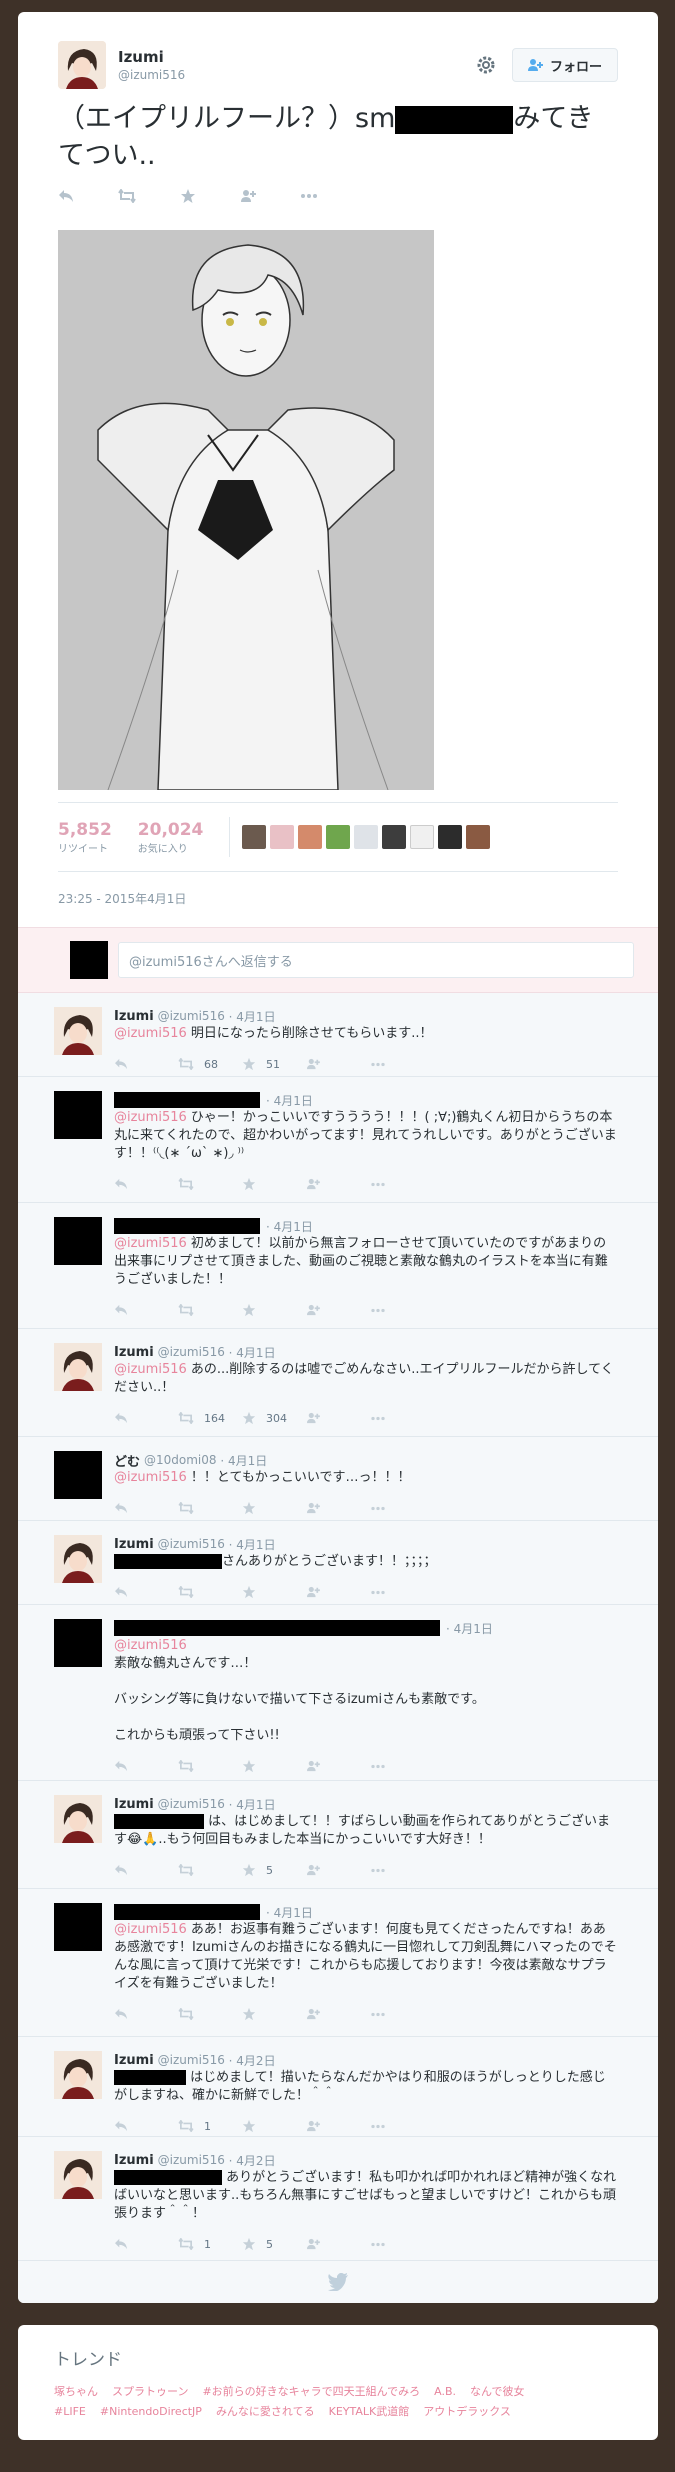 The height and width of the screenshot is (2472, 675). Describe the element at coordinates (445, 2391) in the screenshot. I see `trend-item: A.B.` at that location.